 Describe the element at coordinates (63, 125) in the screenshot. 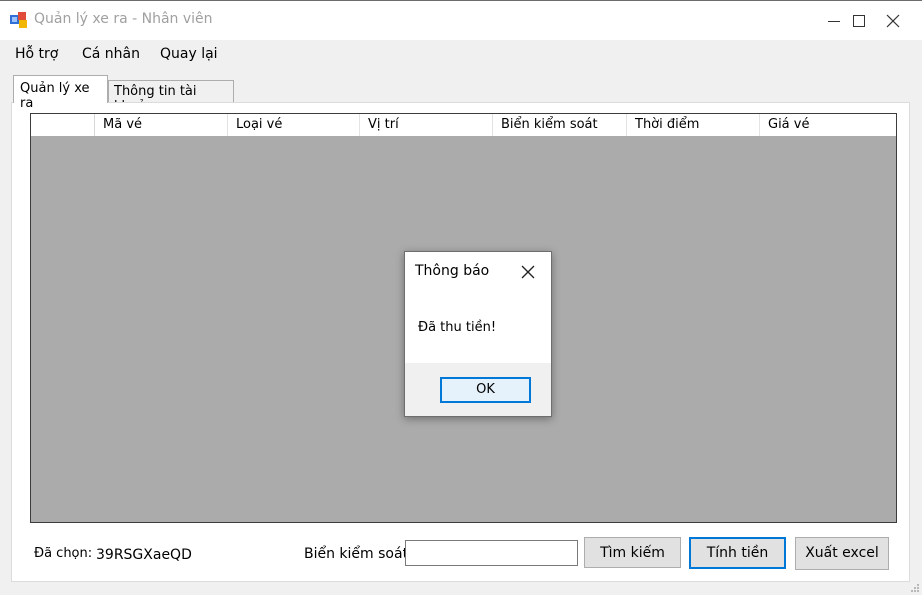

I see `row-header-corner` at that location.